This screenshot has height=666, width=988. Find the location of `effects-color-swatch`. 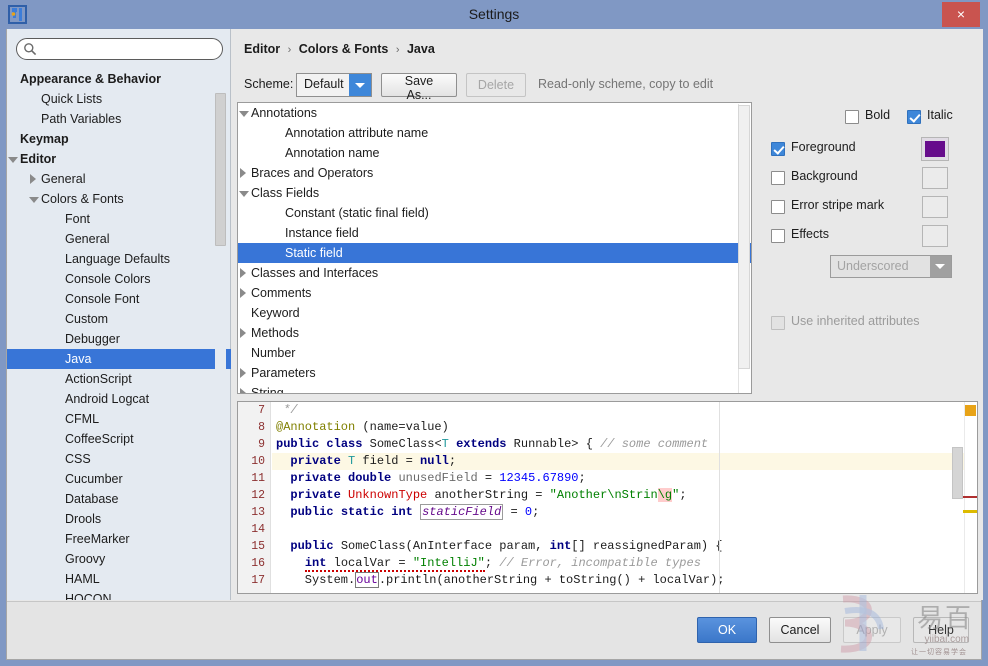

effects-color-swatch is located at coordinates (935, 236).